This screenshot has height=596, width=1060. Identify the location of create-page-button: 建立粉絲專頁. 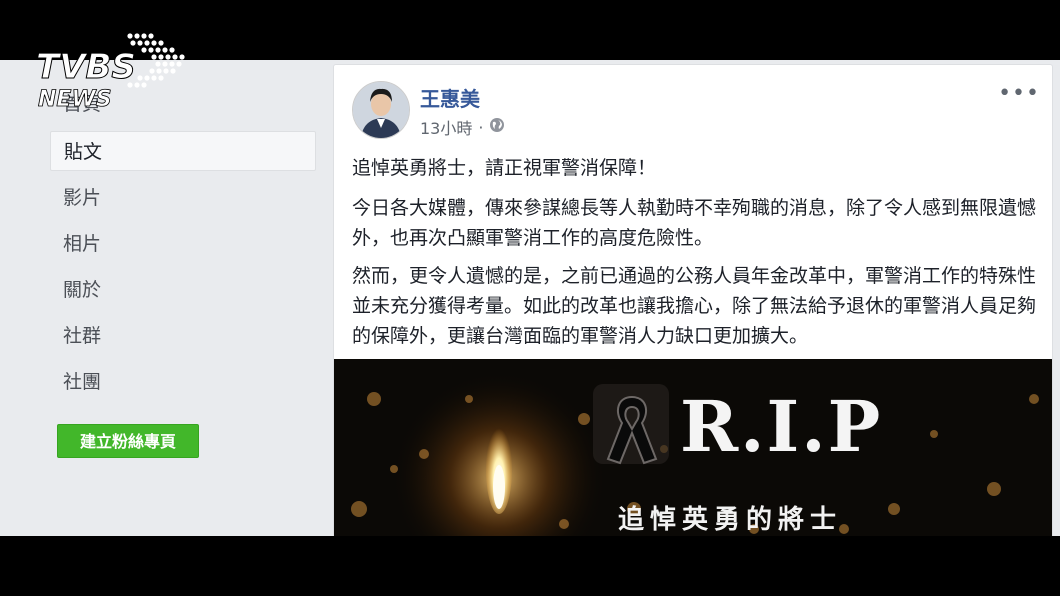
(128, 441).